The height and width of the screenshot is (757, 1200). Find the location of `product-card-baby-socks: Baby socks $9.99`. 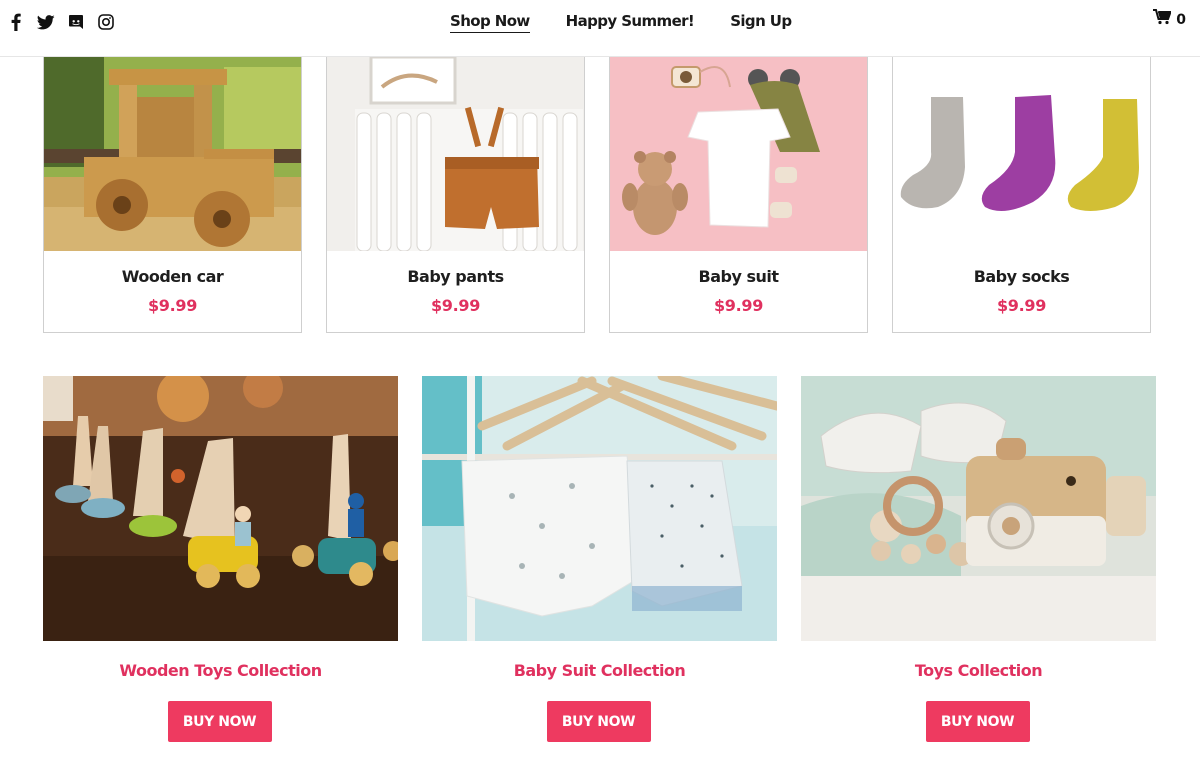

product-card-baby-socks: Baby socks $9.99 is located at coordinates (1021, 195).